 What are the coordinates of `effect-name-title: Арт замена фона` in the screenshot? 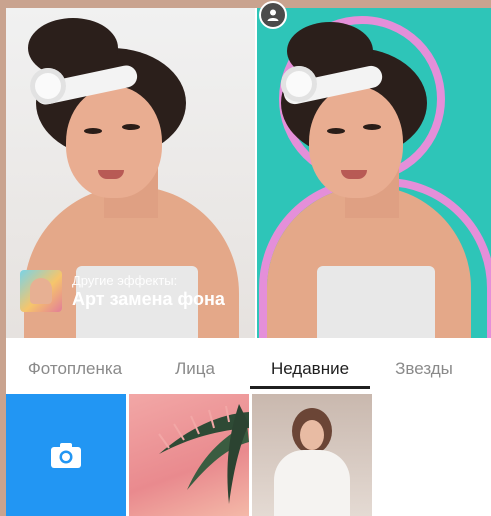 It's located at (148, 298).